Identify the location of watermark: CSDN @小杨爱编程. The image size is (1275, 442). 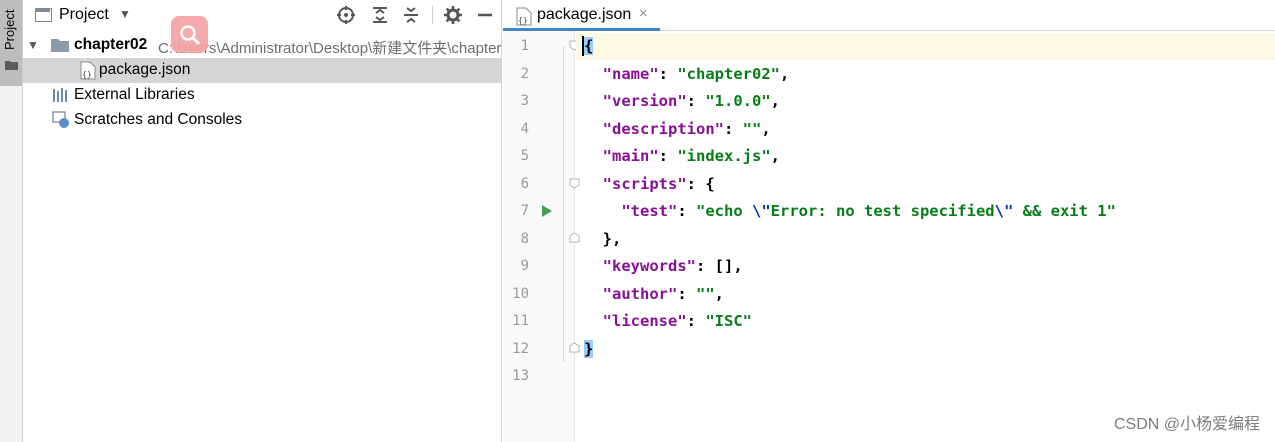
(1186, 424).